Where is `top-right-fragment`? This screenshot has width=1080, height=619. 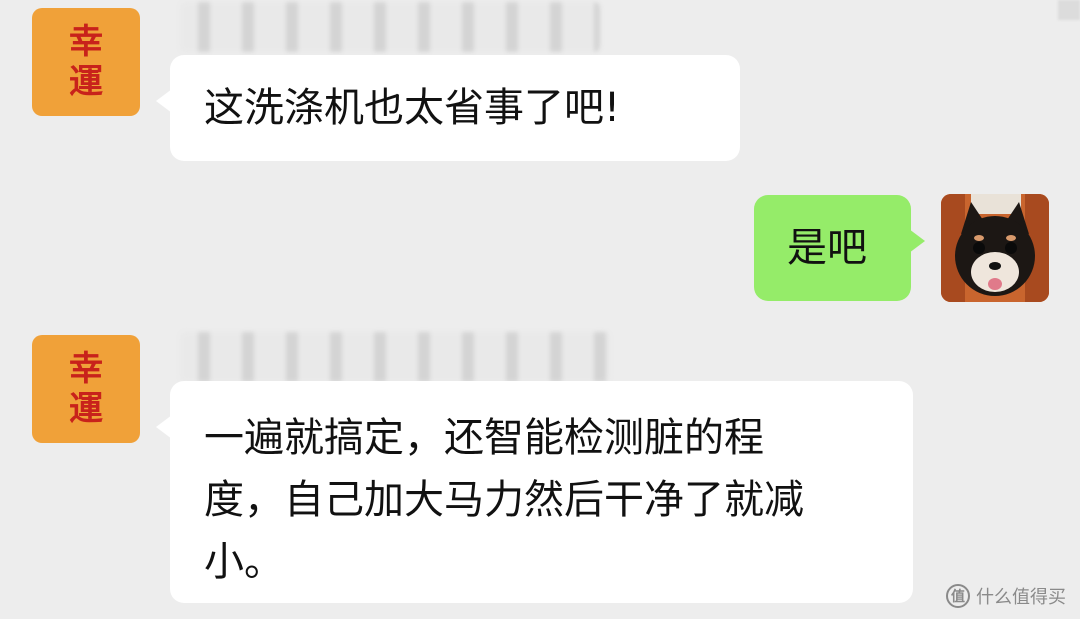 top-right-fragment is located at coordinates (1069, 10).